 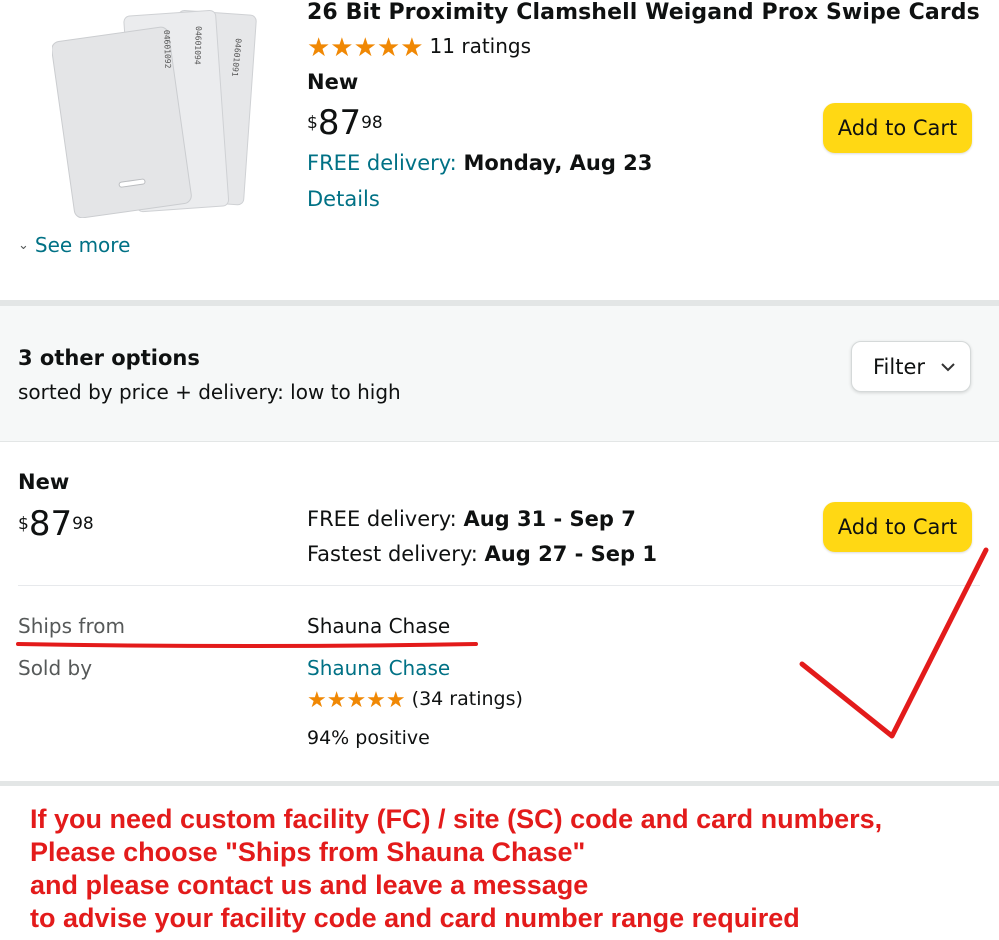 What do you see at coordinates (308, 852) in the screenshot?
I see `note-line-2: Please choose "Ships from Shauna Chase"` at bounding box center [308, 852].